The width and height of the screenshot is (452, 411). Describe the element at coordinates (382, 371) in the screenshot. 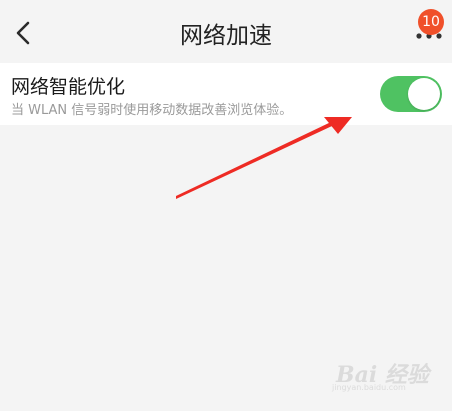

I see `baidu-watermark: Bai 经验 jingyan.baidu.com` at that location.